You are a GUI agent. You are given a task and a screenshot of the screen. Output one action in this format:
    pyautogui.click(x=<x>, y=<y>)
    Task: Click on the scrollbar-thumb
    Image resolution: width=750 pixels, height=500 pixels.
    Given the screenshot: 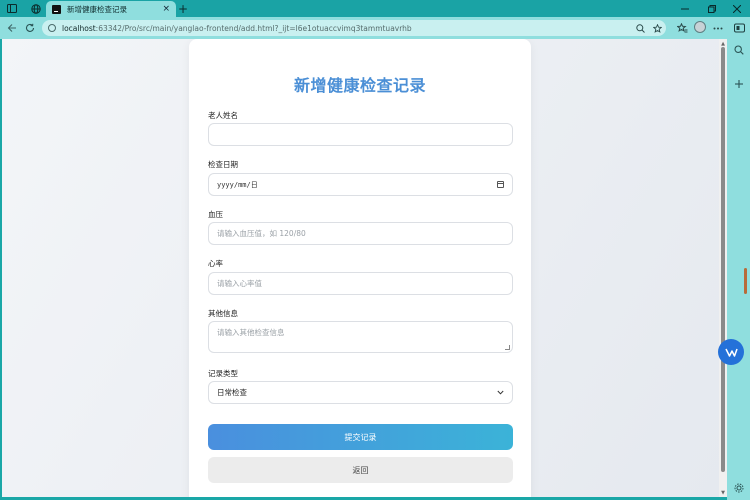 What is the action you would take?
    pyautogui.click(x=723, y=259)
    